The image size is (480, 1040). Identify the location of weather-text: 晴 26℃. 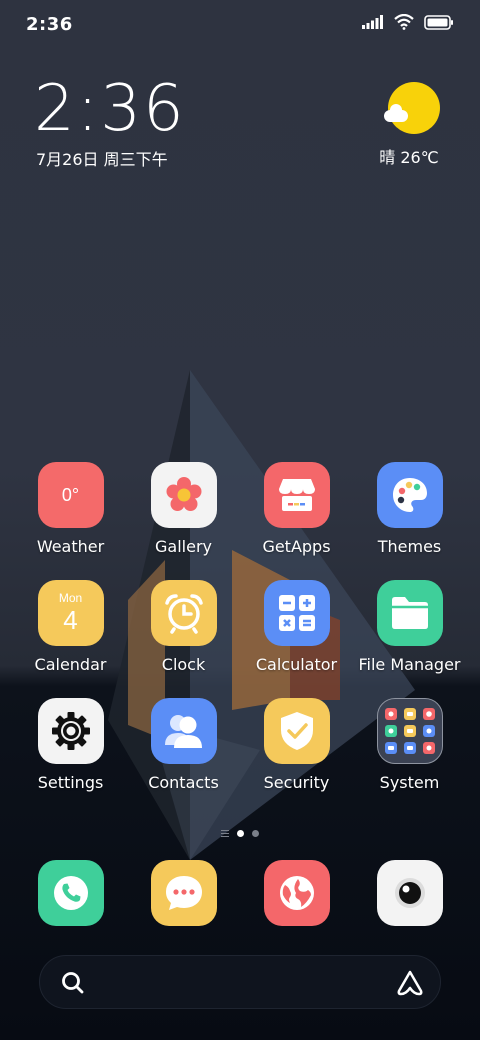
(409, 157).